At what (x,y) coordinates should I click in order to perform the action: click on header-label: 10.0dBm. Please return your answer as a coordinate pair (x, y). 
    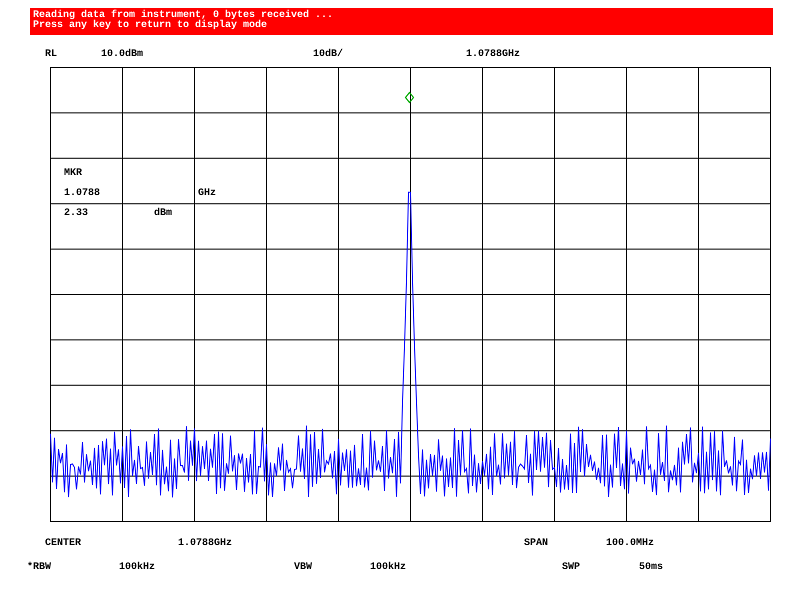
    Looking at the image, I should click on (122, 55).